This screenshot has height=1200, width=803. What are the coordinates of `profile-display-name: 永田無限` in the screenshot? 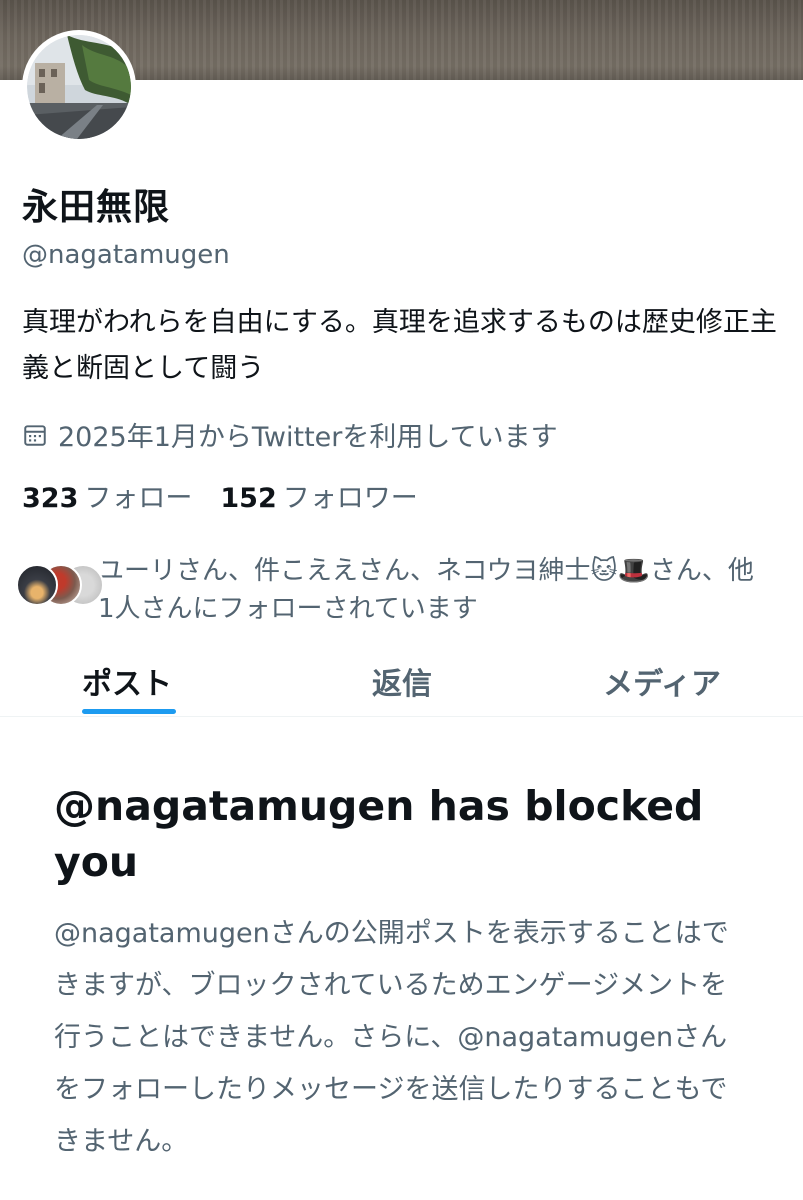 It's located at (96, 207).